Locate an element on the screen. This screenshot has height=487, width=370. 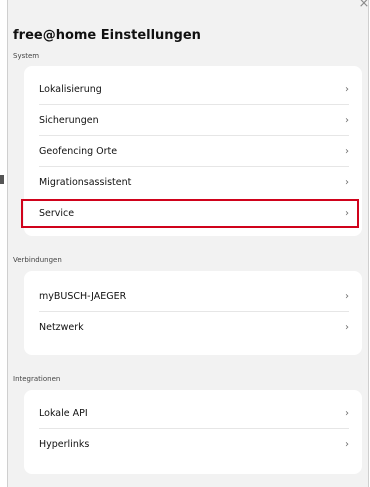
settings-item-label: Netzwerk is located at coordinates (61, 327).